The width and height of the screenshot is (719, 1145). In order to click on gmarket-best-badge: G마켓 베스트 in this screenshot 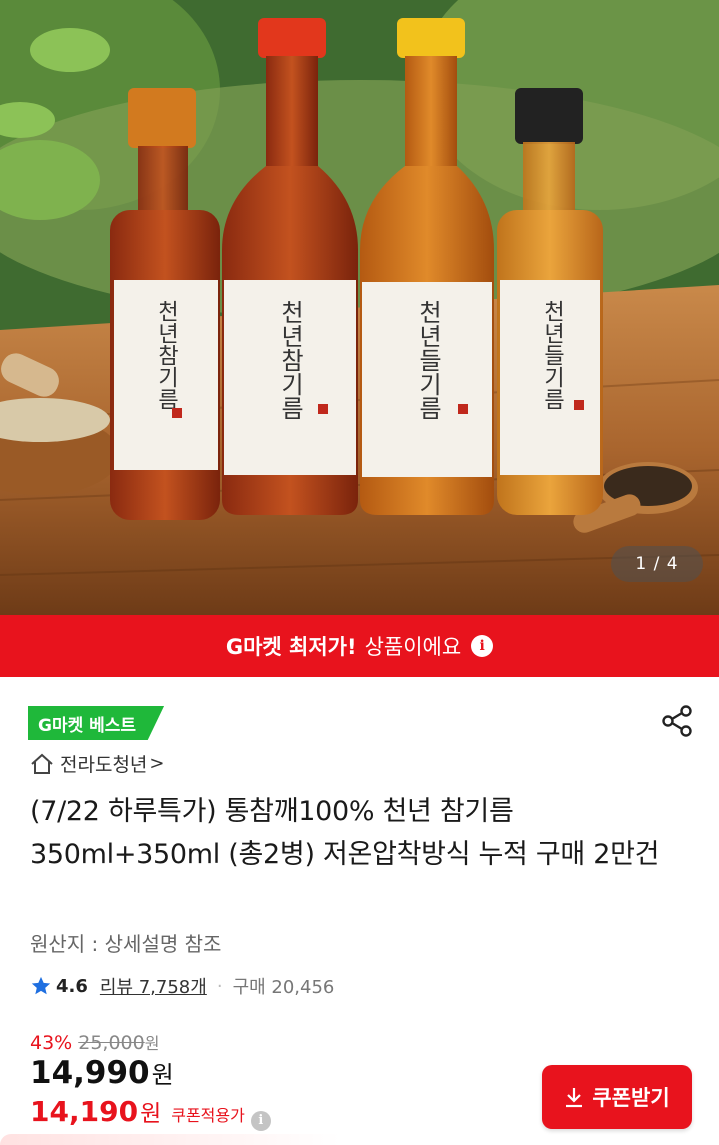, I will do `click(96, 723)`.